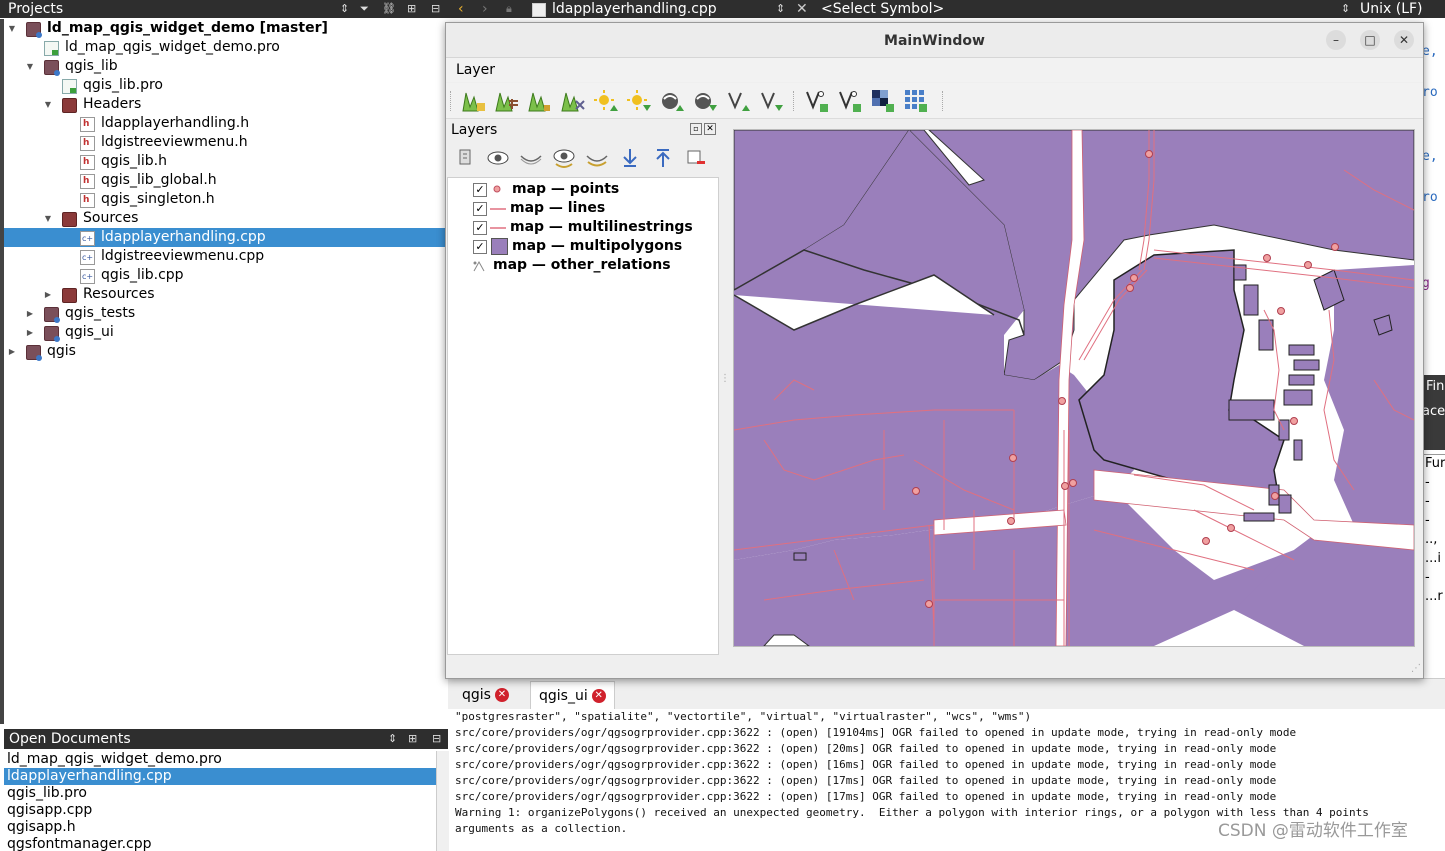 Image resolution: width=1445 pixels, height=851 pixels. Describe the element at coordinates (1404, 40) in the screenshot. I see `close-icon: ✕` at that location.